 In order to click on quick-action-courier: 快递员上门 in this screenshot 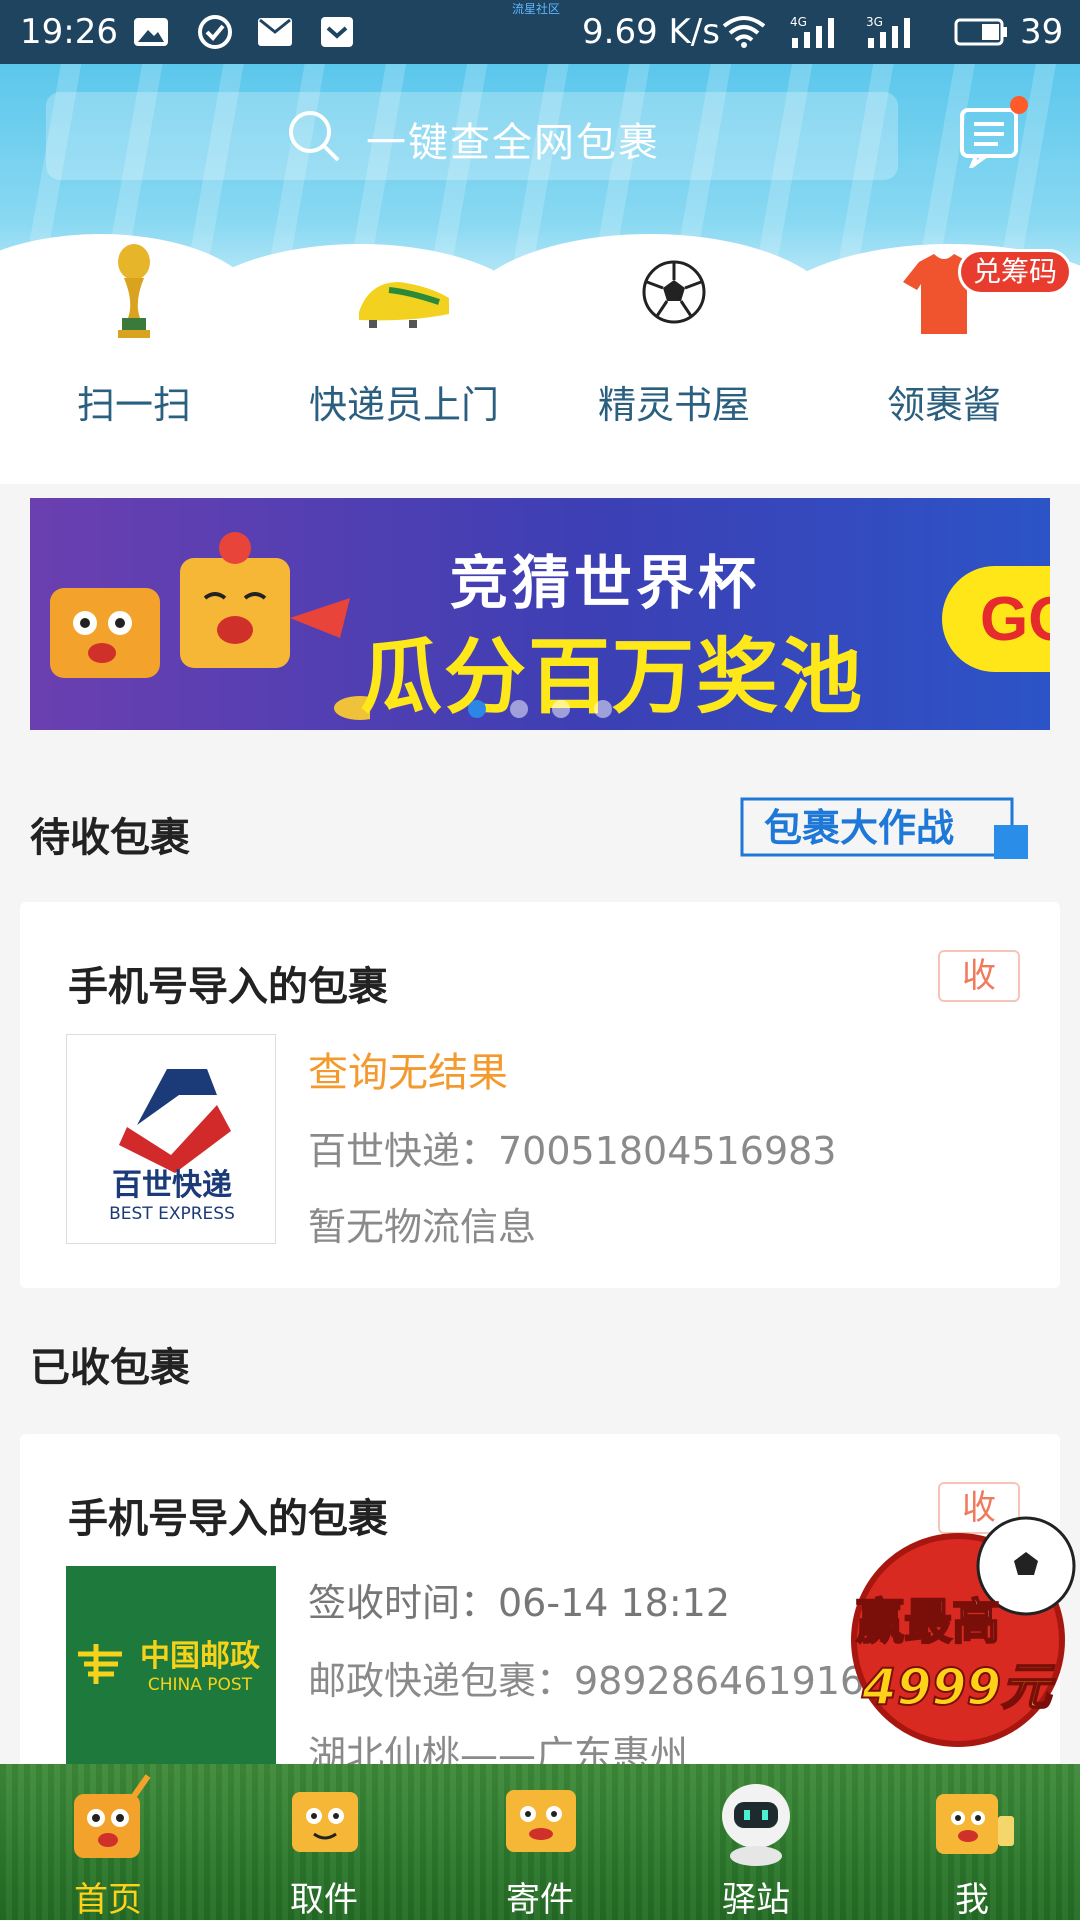, I will do `click(404, 335)`.